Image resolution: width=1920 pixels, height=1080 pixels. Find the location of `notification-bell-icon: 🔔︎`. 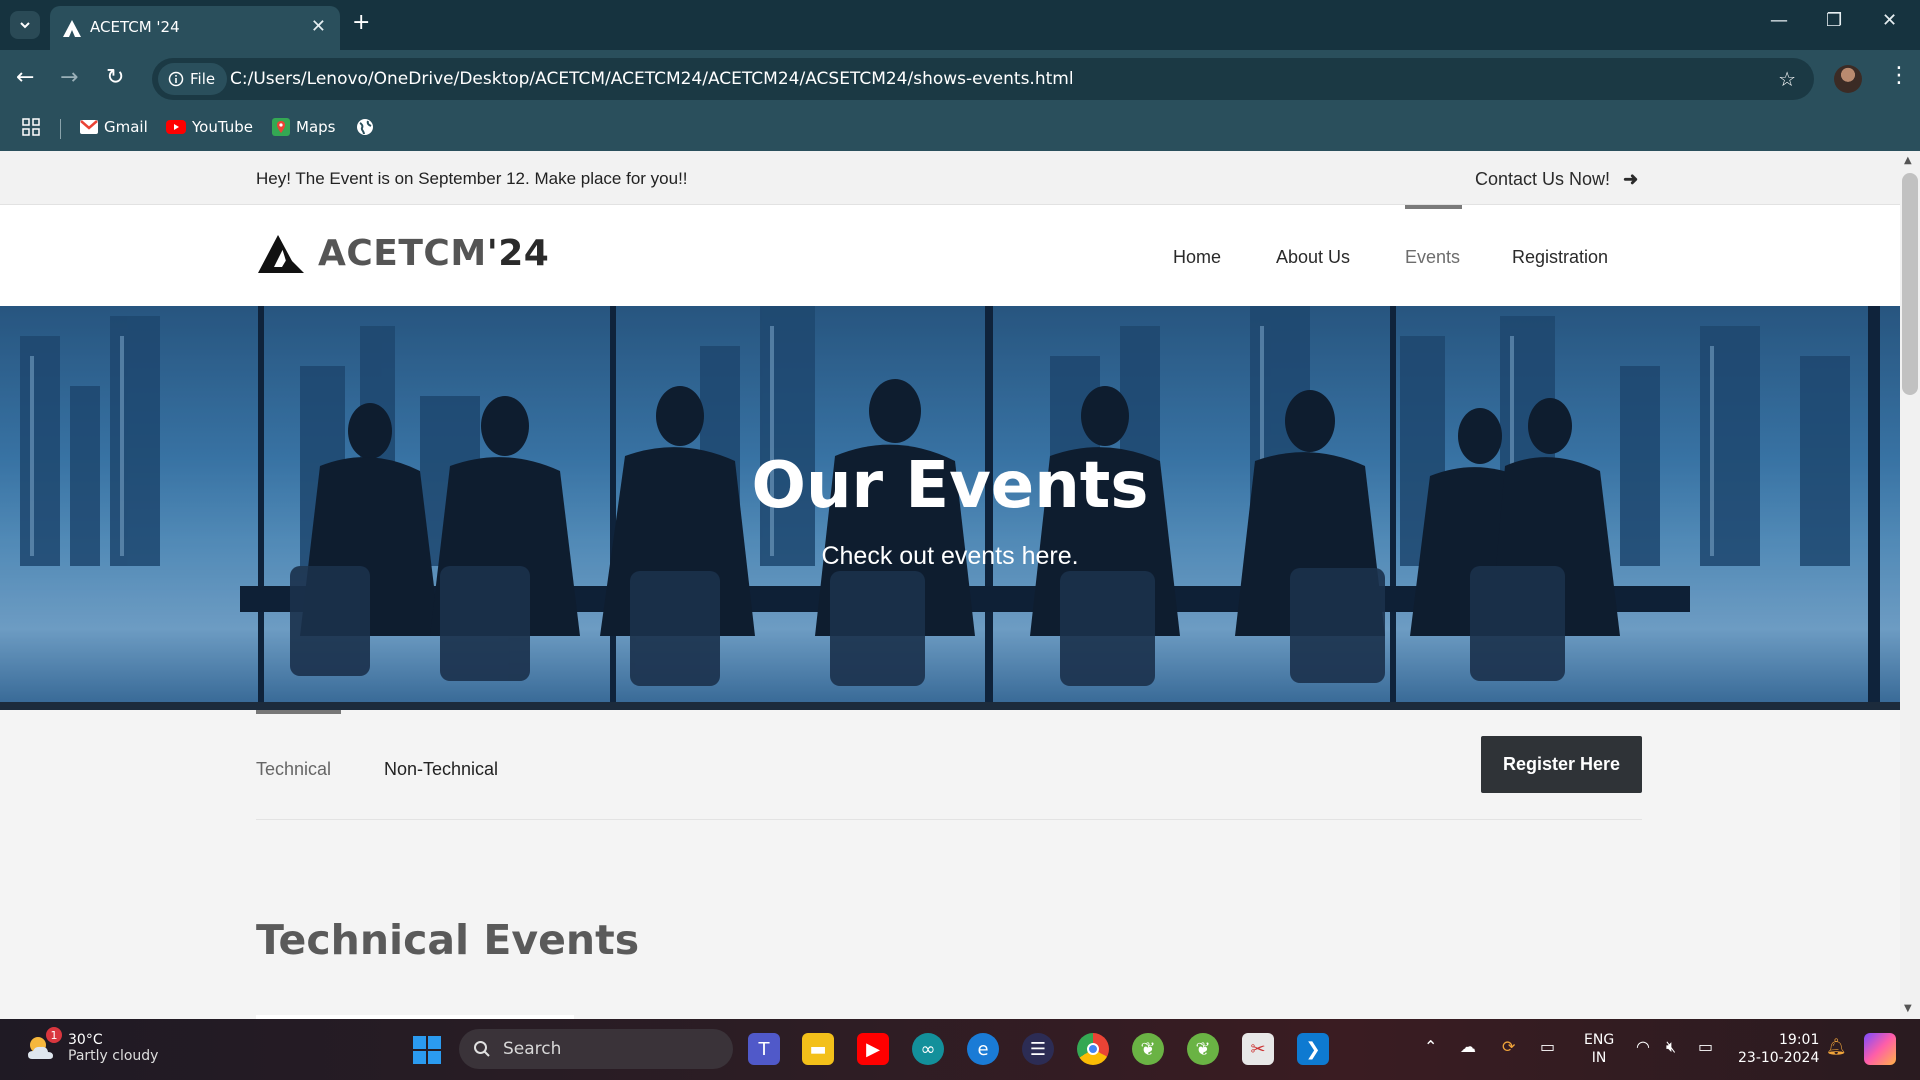

notification-bell-icon: 🔔︎ is located at coordinates (1836, 1046).